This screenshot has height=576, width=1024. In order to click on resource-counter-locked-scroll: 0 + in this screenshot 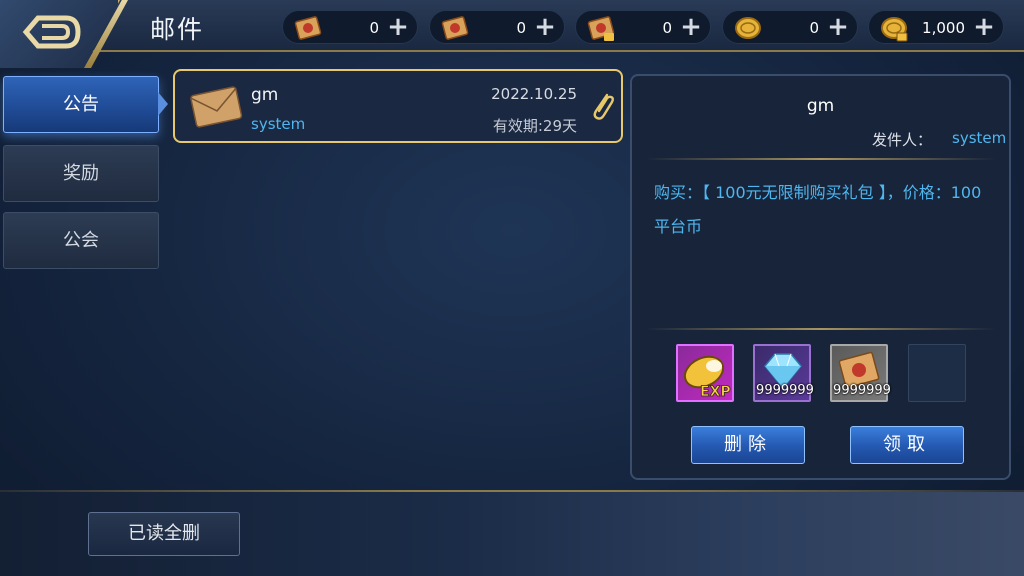, I will do `click(643, 27)`.